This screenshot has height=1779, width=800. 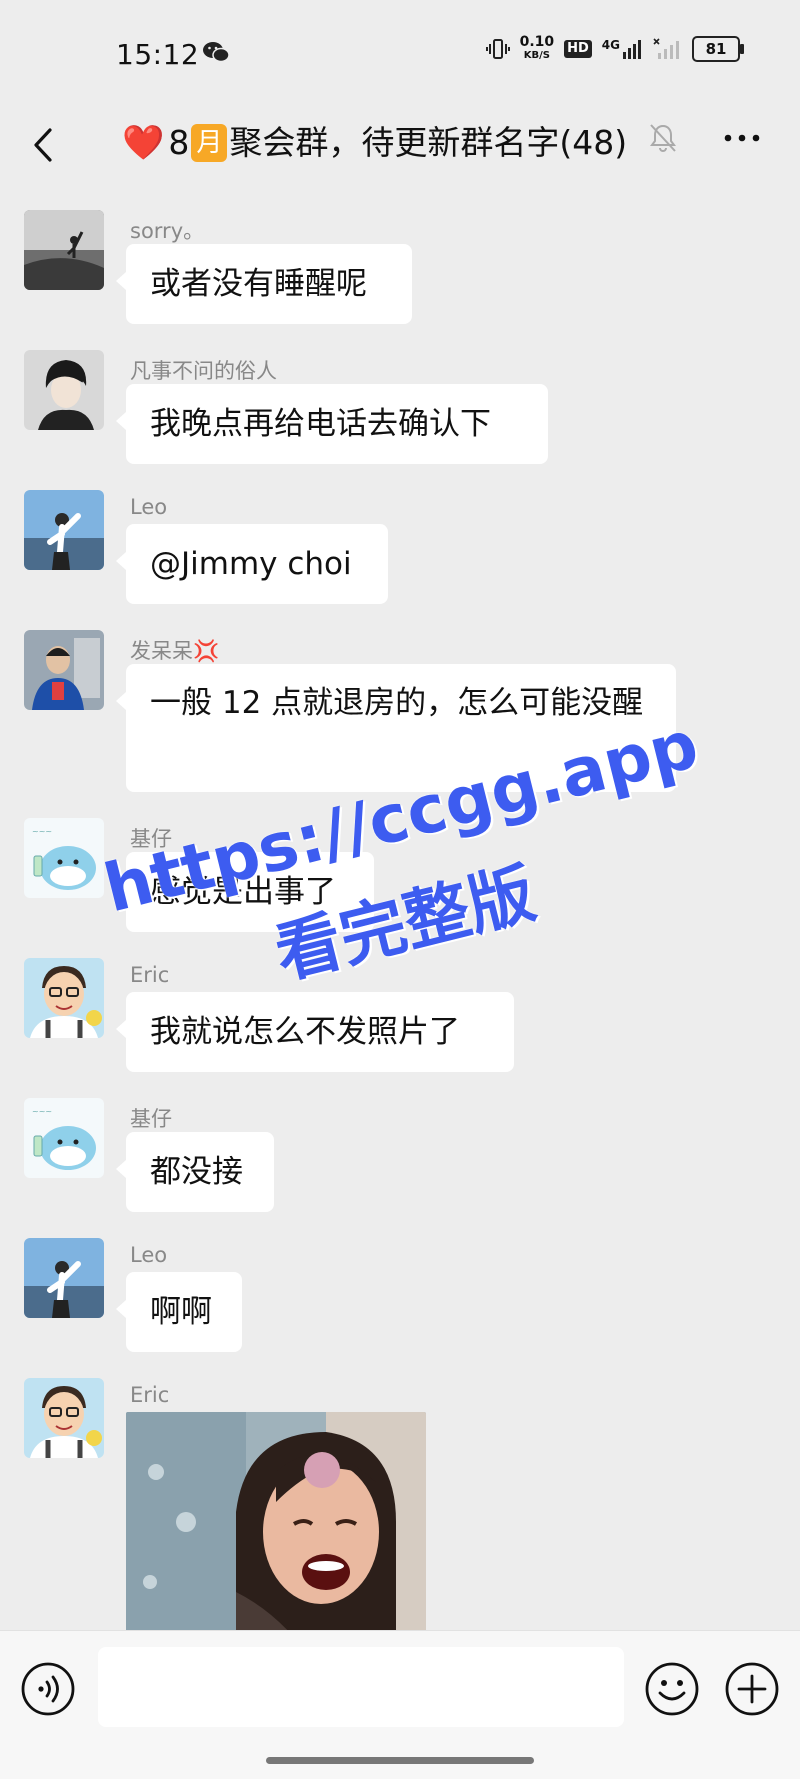 What do you see at coordinates (209, 143) in the screenshot?
I see `month-emoji: 月` at bounding box center [209, 143].